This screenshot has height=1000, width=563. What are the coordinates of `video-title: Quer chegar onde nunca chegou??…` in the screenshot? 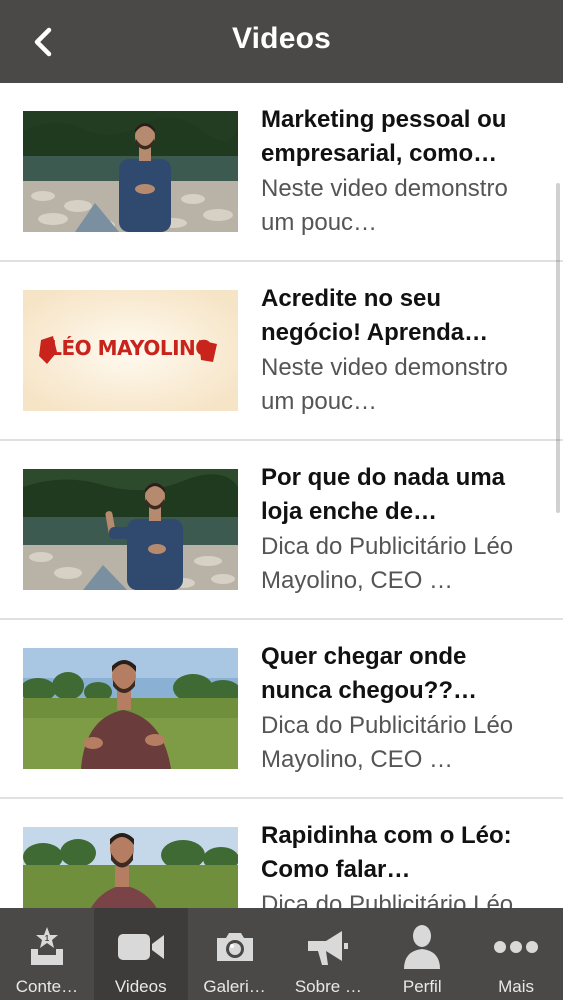 It's located at (369, 673).